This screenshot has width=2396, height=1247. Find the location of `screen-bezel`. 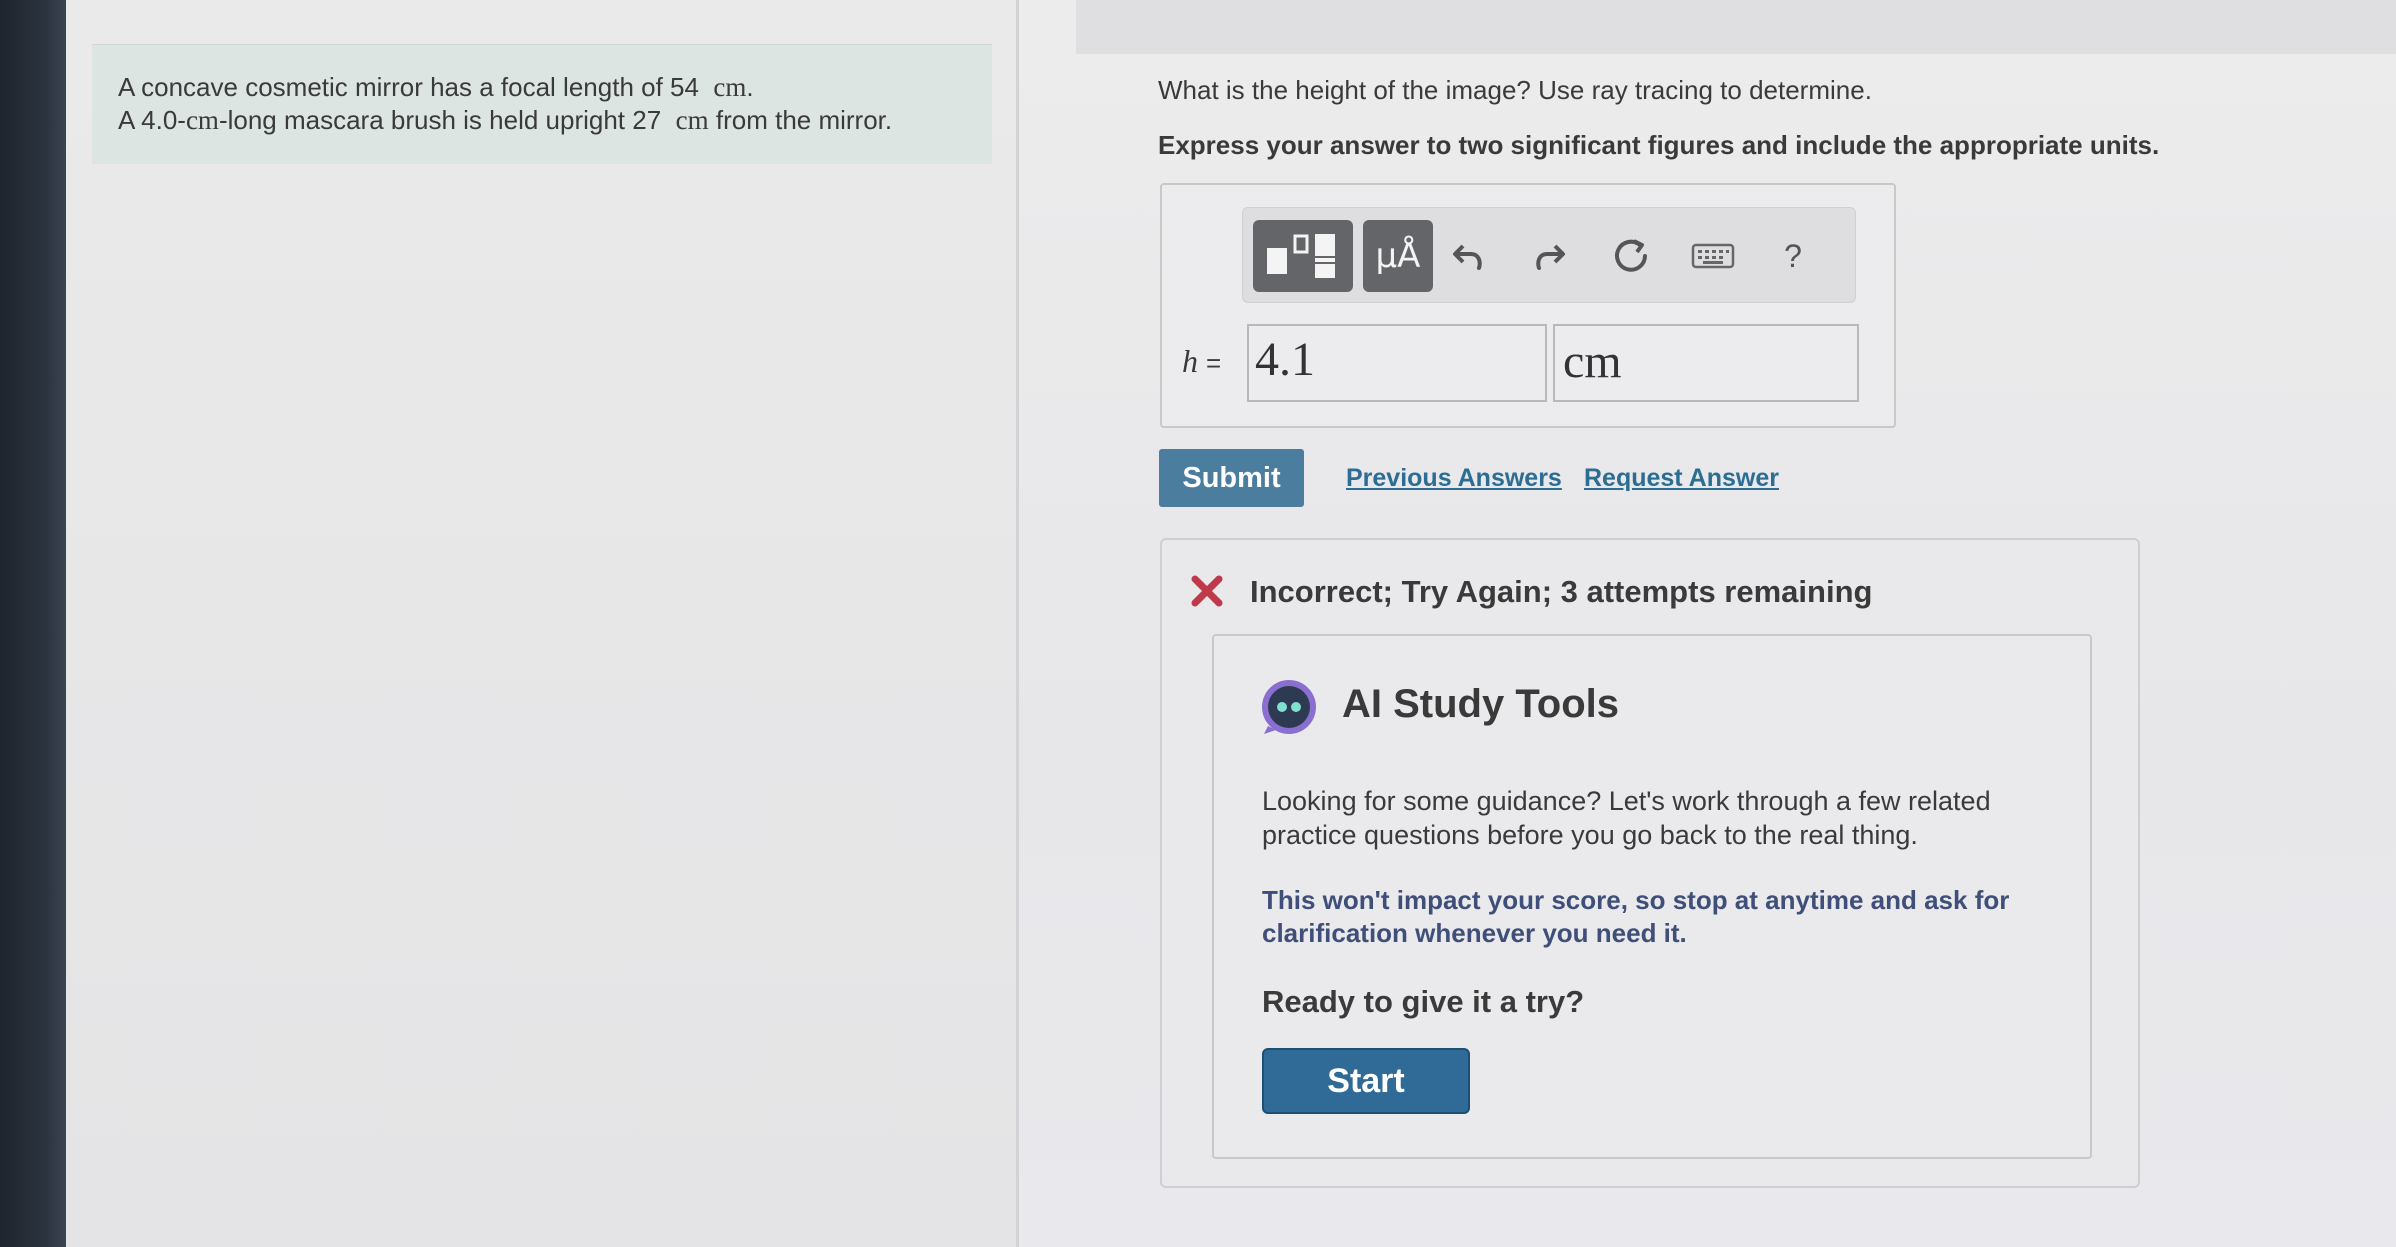

screen-bezel is located at coordinates (33, 623).